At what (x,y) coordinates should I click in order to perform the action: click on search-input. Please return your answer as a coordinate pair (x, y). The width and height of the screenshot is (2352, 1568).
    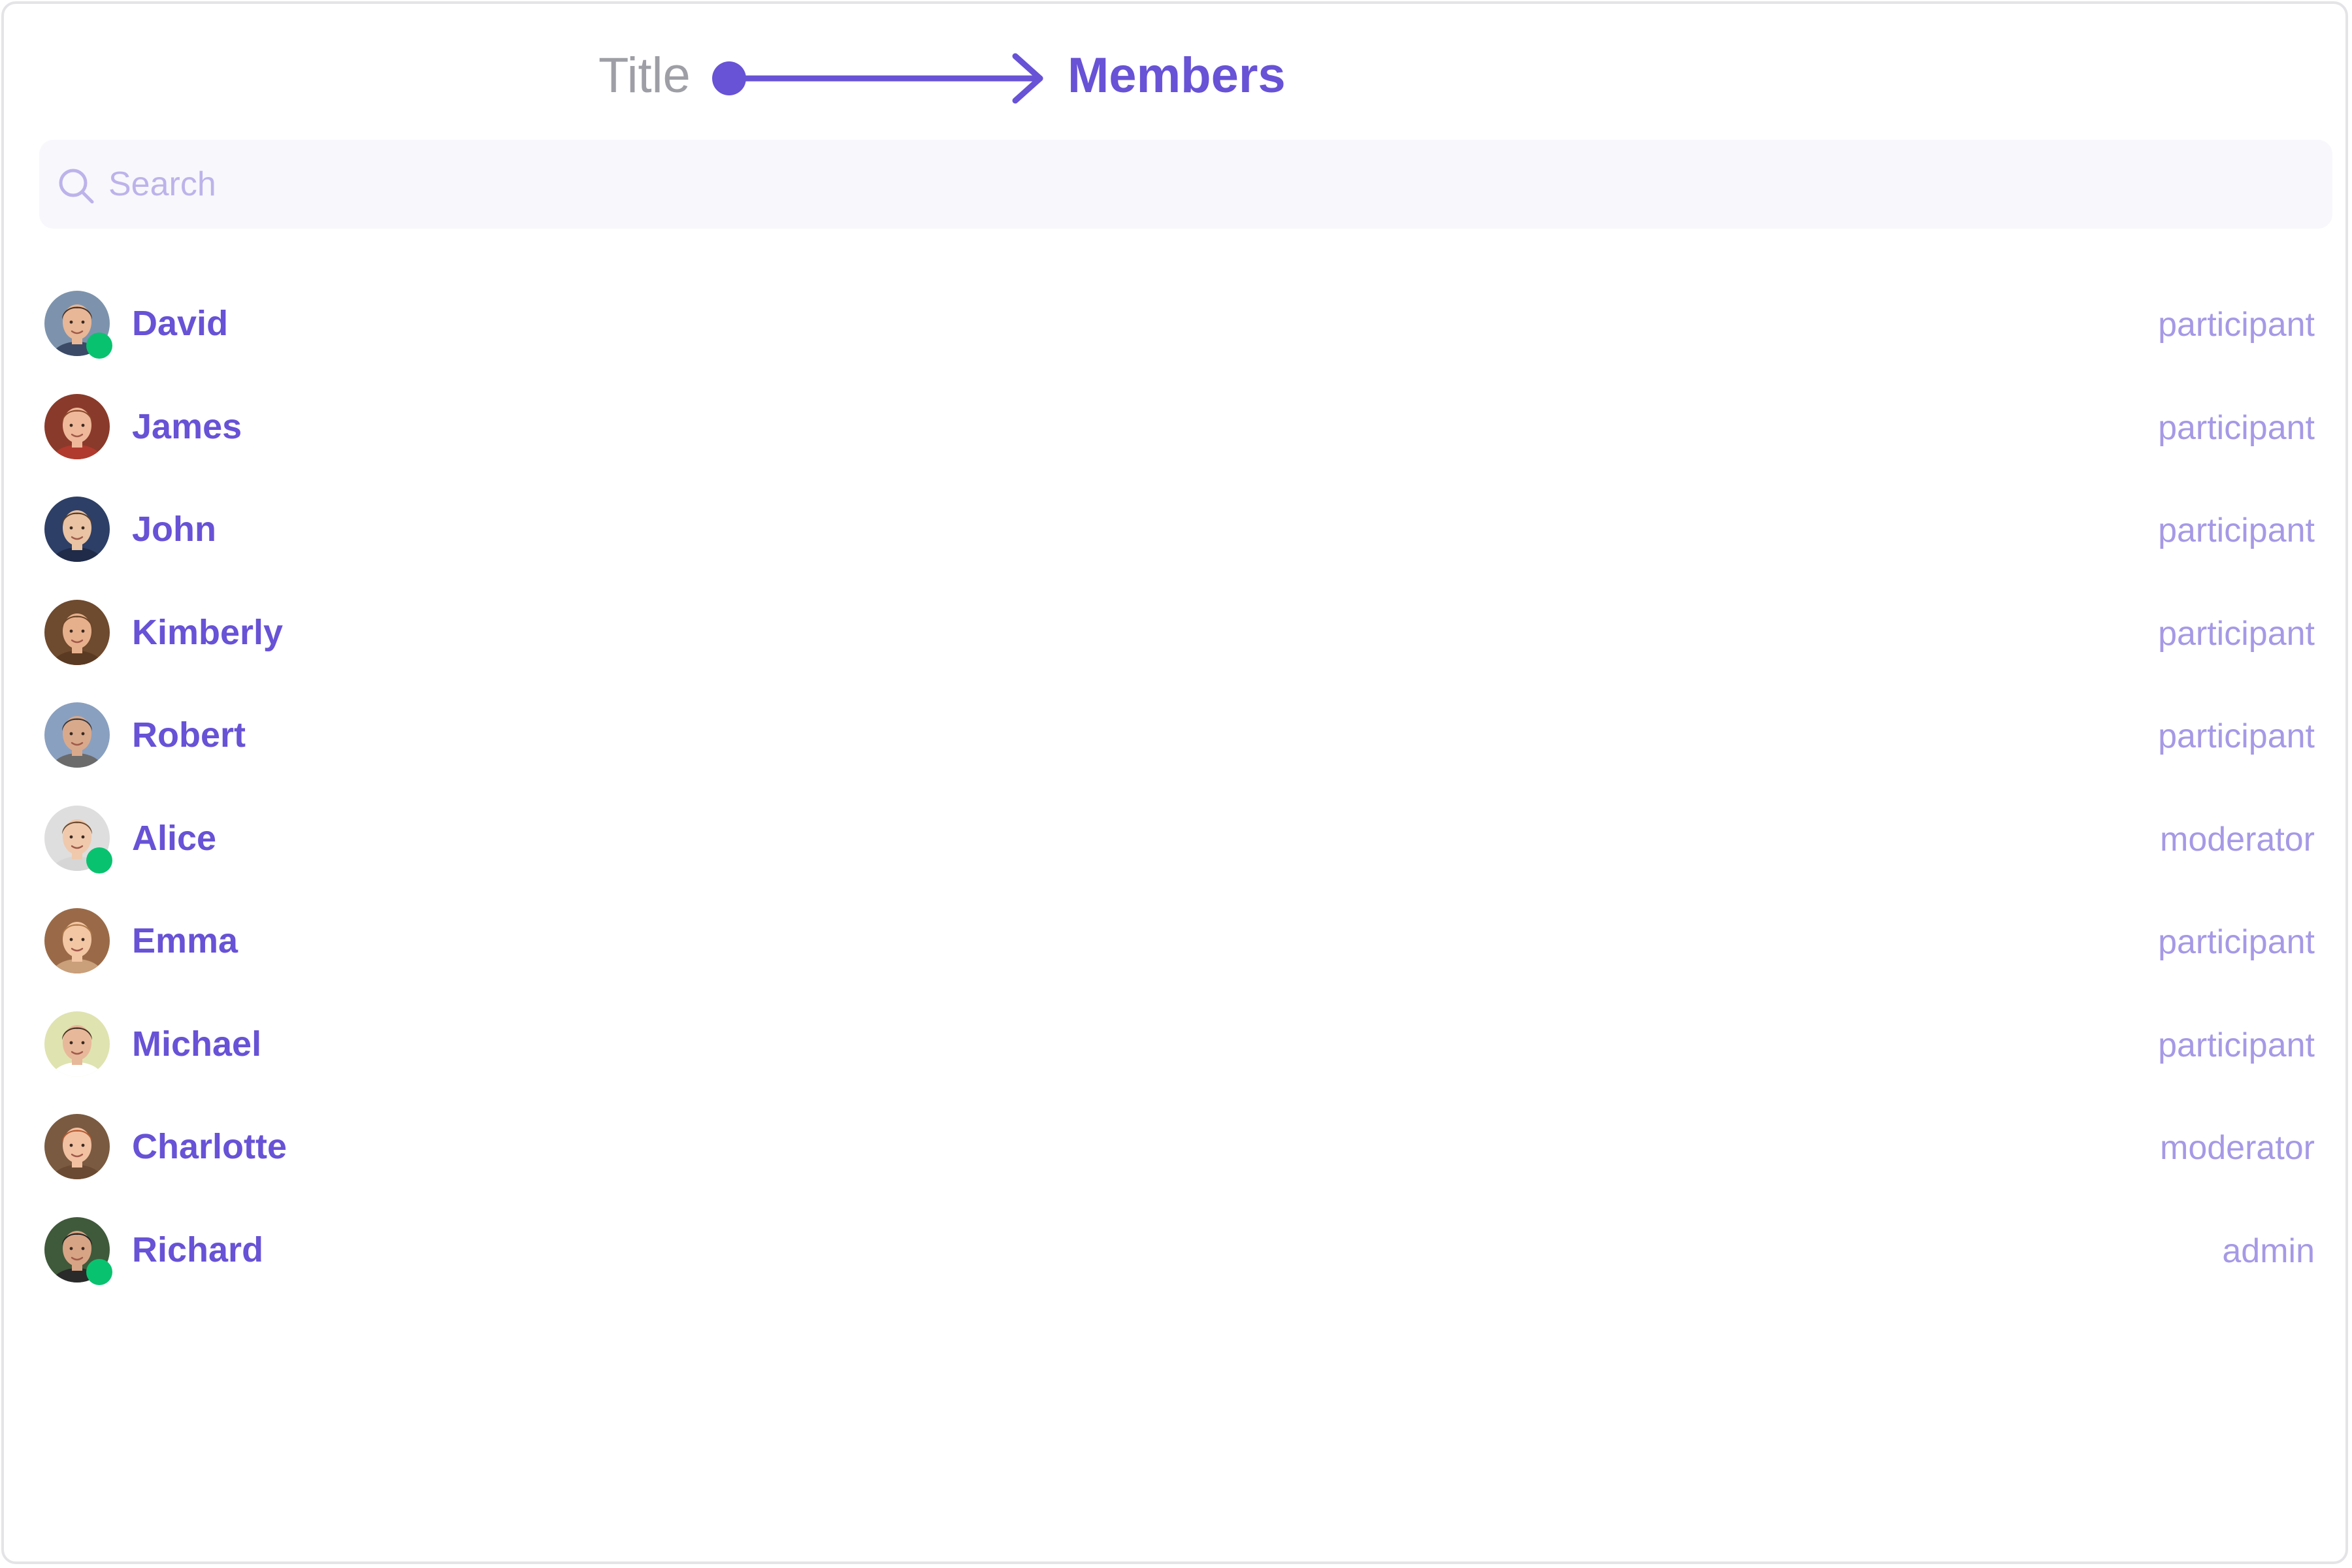
    Looking at the image, I should click on (1186, 184).